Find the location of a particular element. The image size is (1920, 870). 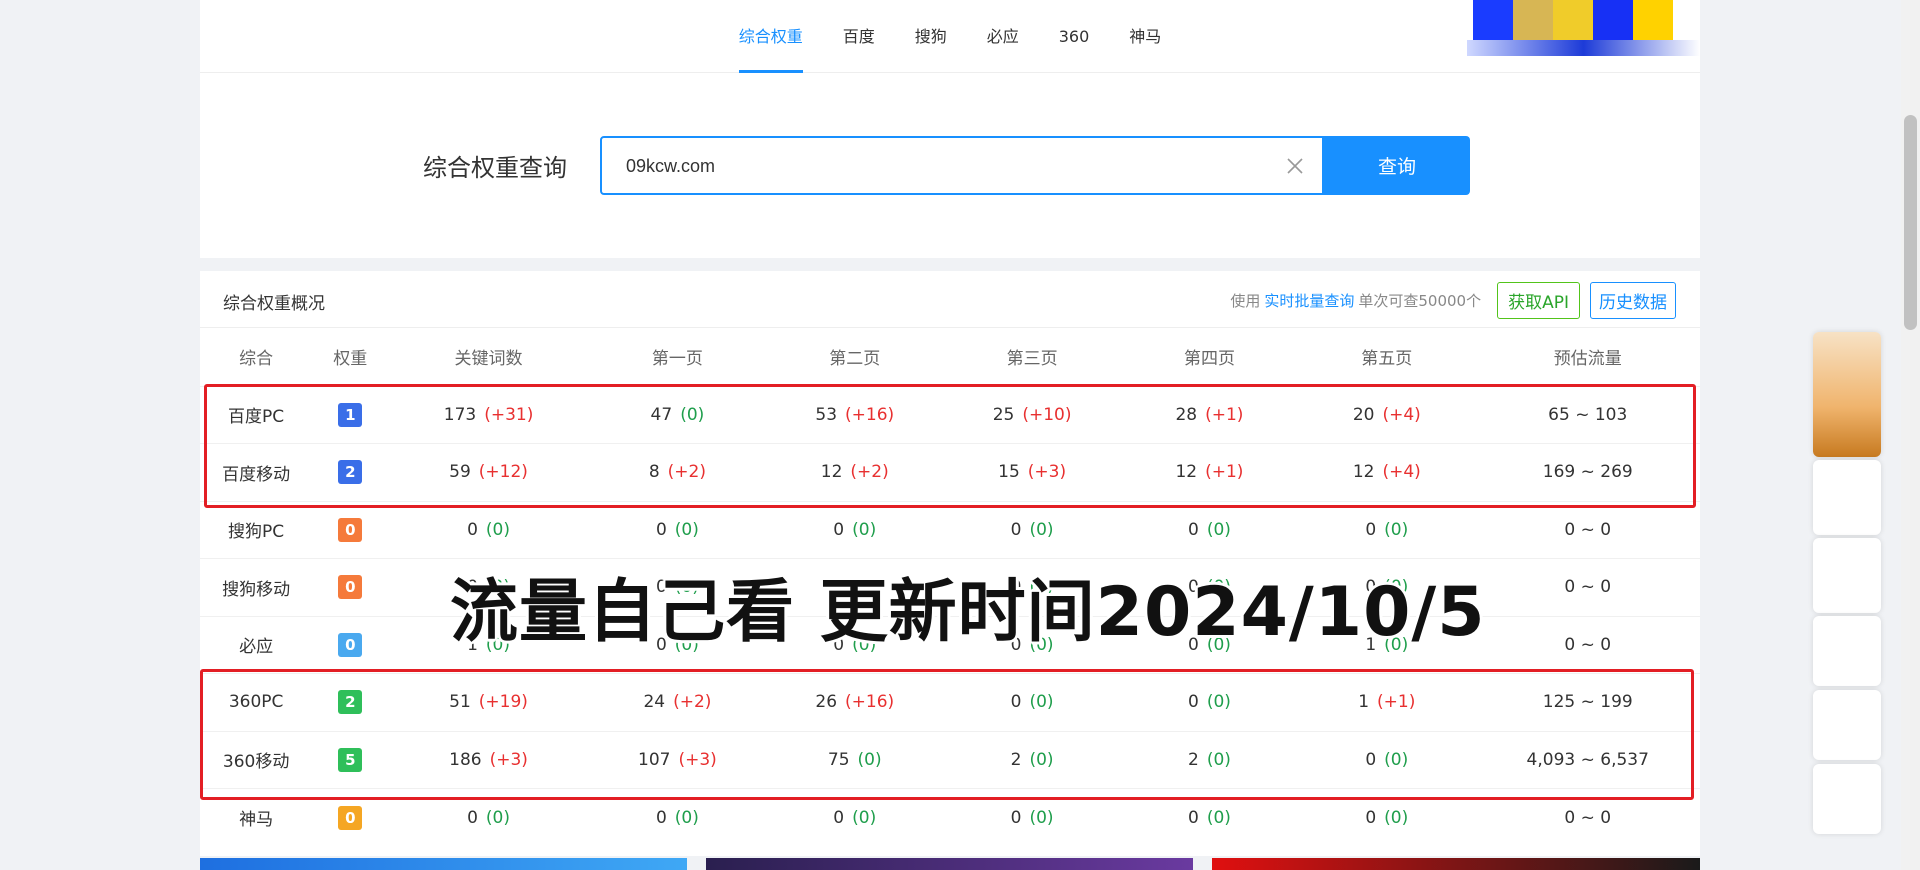

summary-header: 综合权重概况 使用 实时批量查询 单次可查50000个 获取API 历史数据 is located at coordinates (950, 299).